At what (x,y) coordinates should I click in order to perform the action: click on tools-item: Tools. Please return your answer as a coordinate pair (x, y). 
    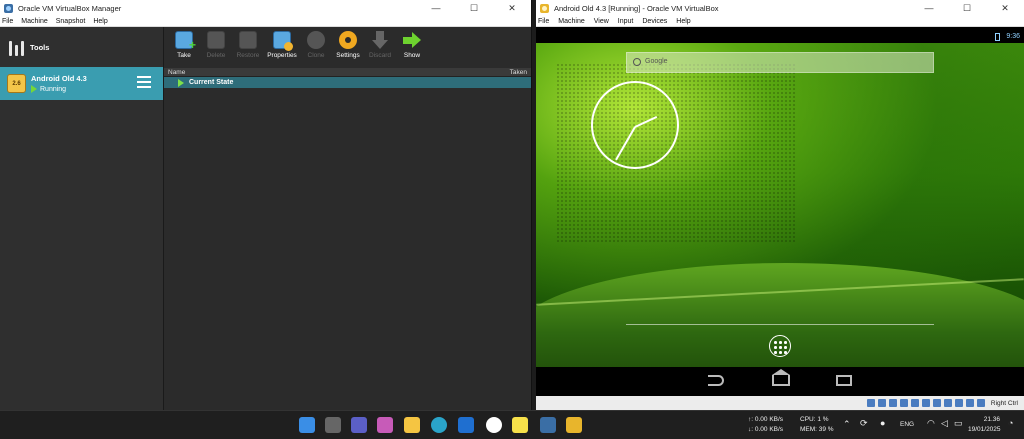
    Looking at the image, I should click on (81, 47).